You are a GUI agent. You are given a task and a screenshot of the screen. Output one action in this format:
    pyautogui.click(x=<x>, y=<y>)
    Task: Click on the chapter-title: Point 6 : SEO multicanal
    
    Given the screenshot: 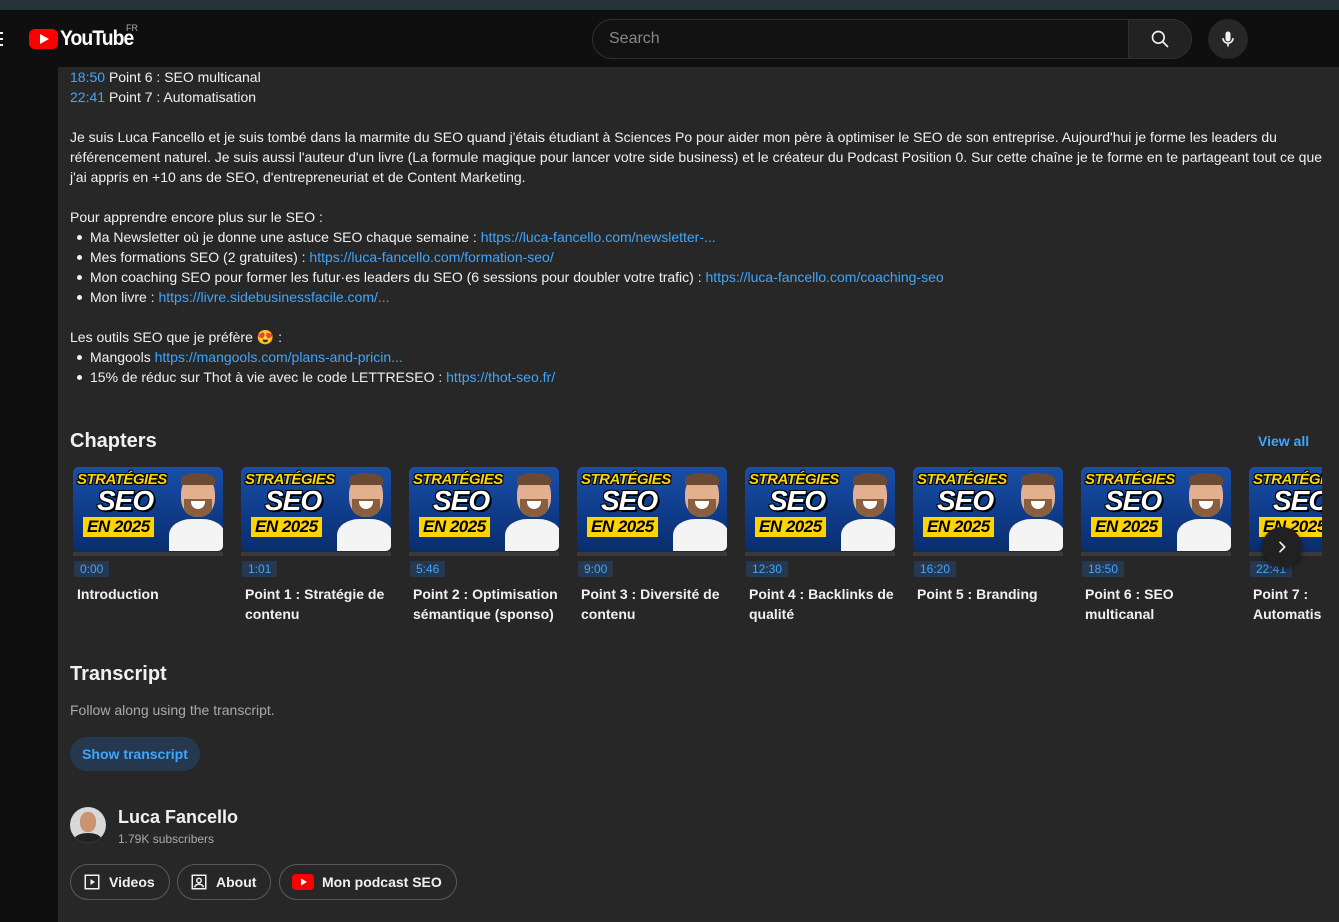 What is the action you would take?
    pyautogui.click(x=1129, y=604)
    